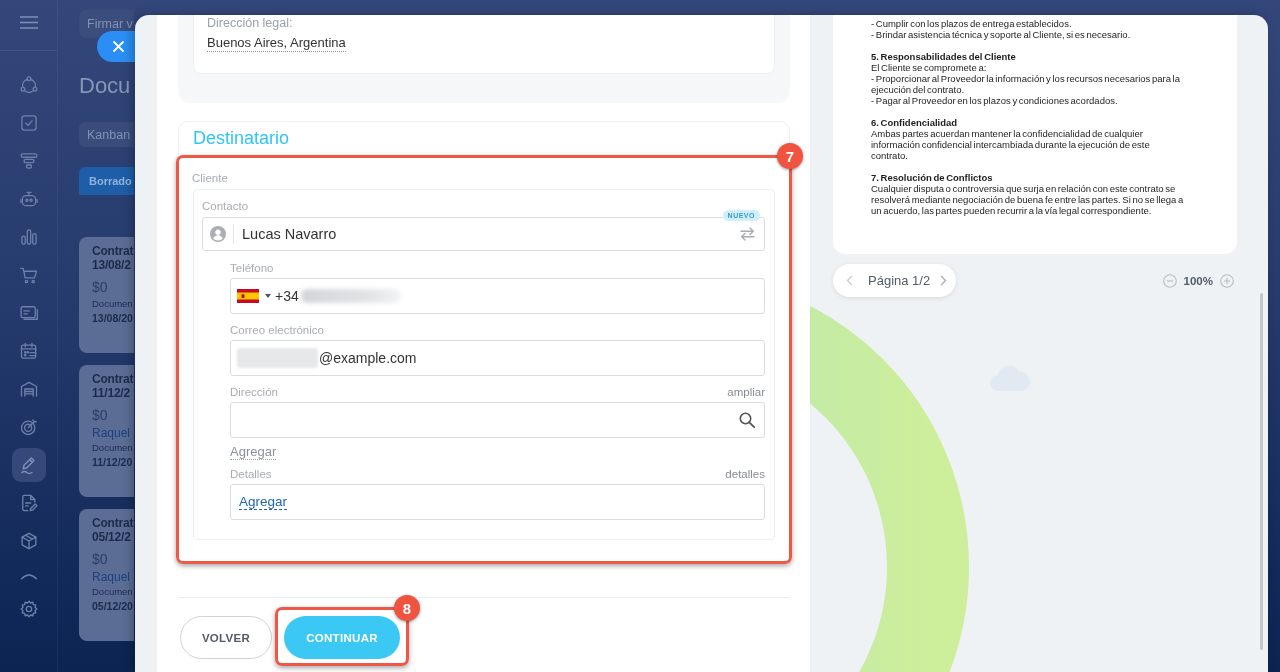 The width and height of the screenshot is (1280, 672). Describe the element at coordinates (1227, 280) in the screenshot. I see `zoom-in-icon` at that location.